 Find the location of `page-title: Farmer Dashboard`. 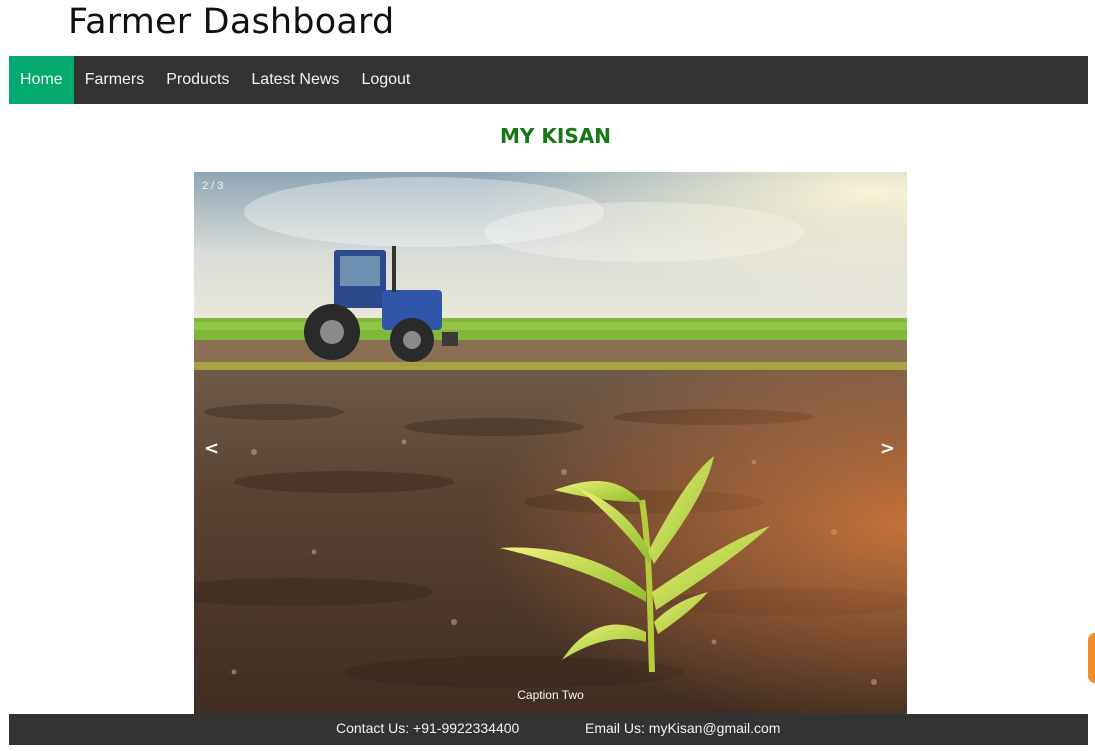

page-title: Farmer Dashboard is located at coordinates (231, 22).